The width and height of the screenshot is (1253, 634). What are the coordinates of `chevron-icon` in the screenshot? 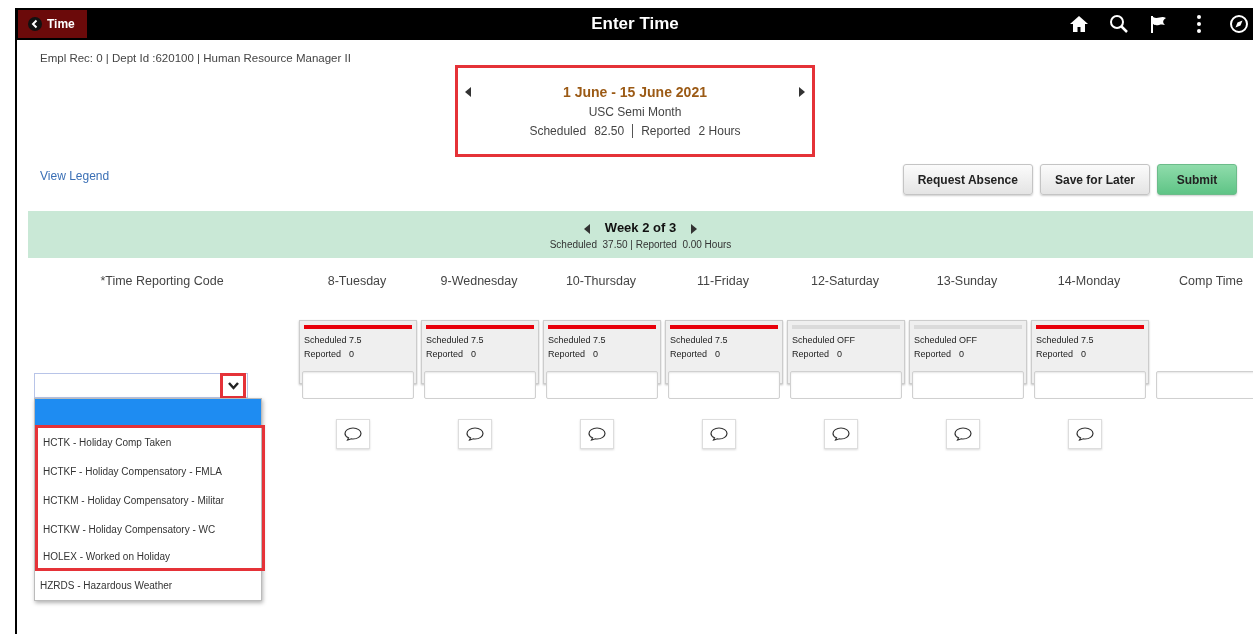 It's located at (233, 386).